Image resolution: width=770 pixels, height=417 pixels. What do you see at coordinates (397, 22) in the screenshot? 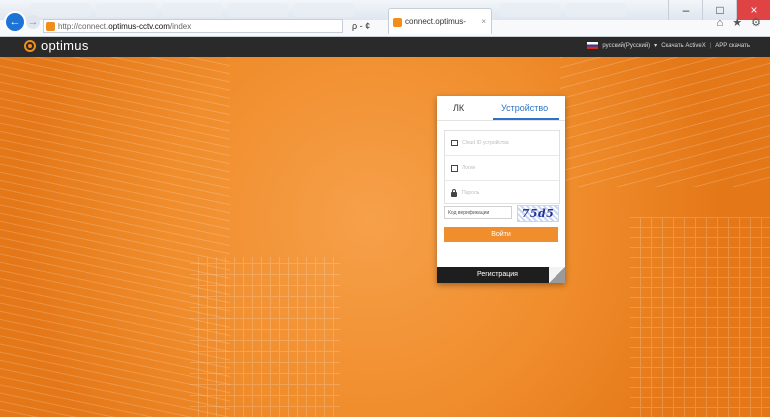
I see `tab-favicon-icon` at bounding box center [397, 22].